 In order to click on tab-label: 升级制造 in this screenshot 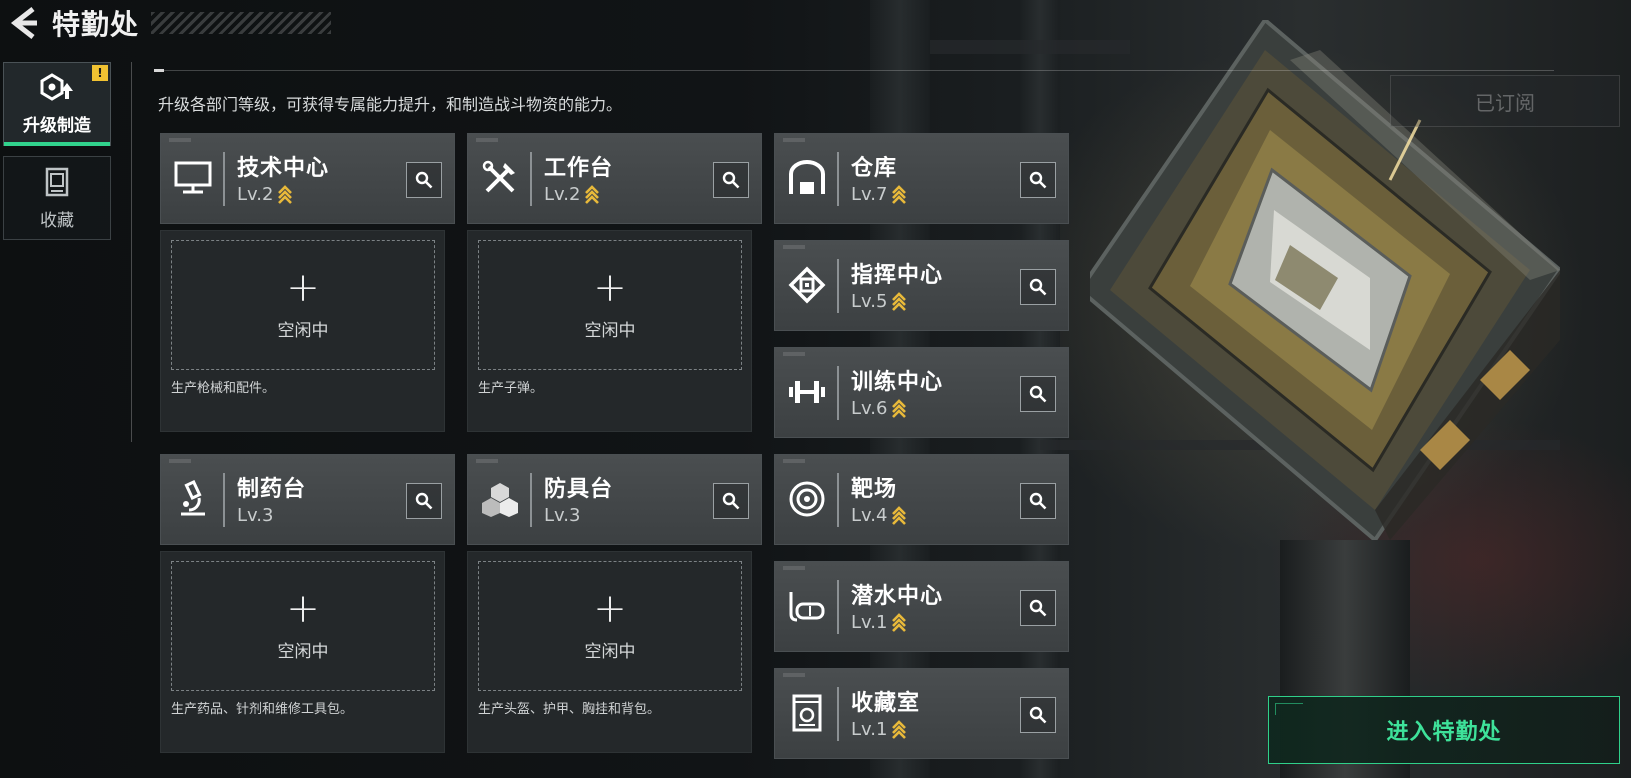, I will do `click(57, 125)`.